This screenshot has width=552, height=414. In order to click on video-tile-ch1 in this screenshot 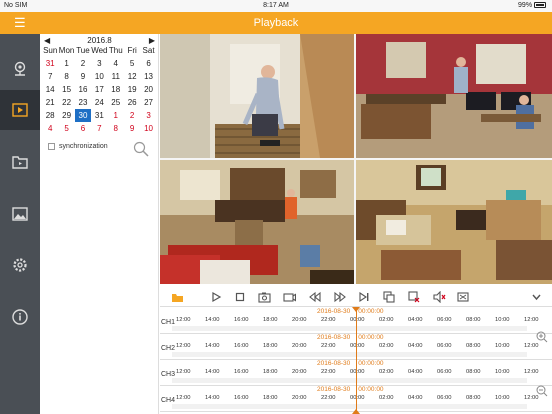, I will do `click(257, 96)`.